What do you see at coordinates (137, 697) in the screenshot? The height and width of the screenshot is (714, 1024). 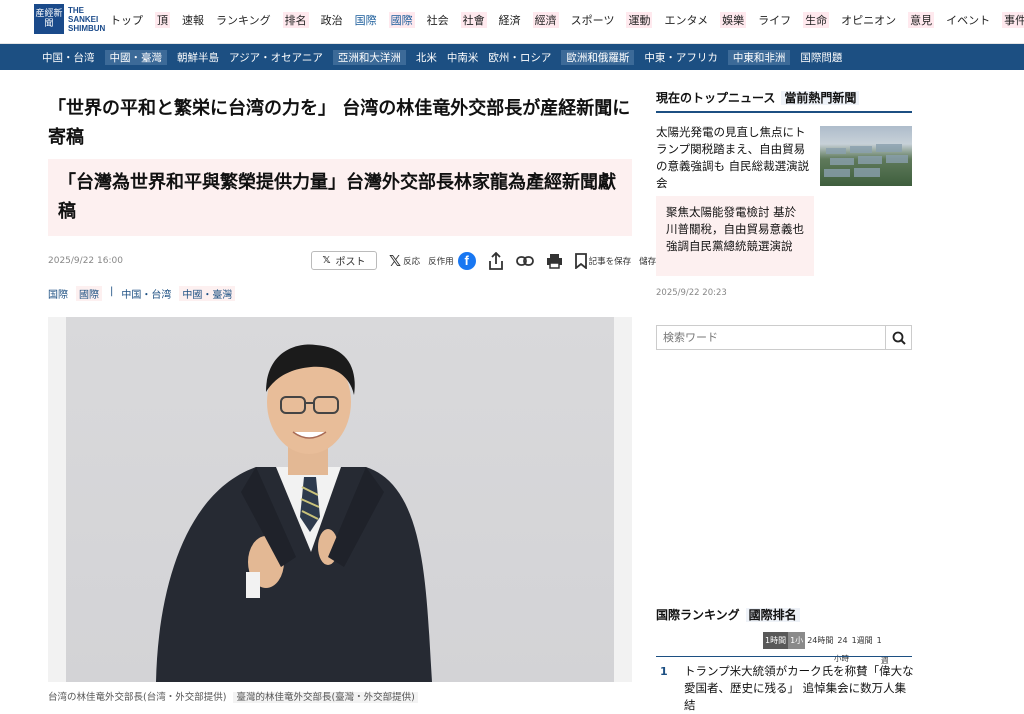 I see `caption-ja: 台湾の林佳竜外交部長(台湾・外交部提供)` at bounding box center [137, 697].